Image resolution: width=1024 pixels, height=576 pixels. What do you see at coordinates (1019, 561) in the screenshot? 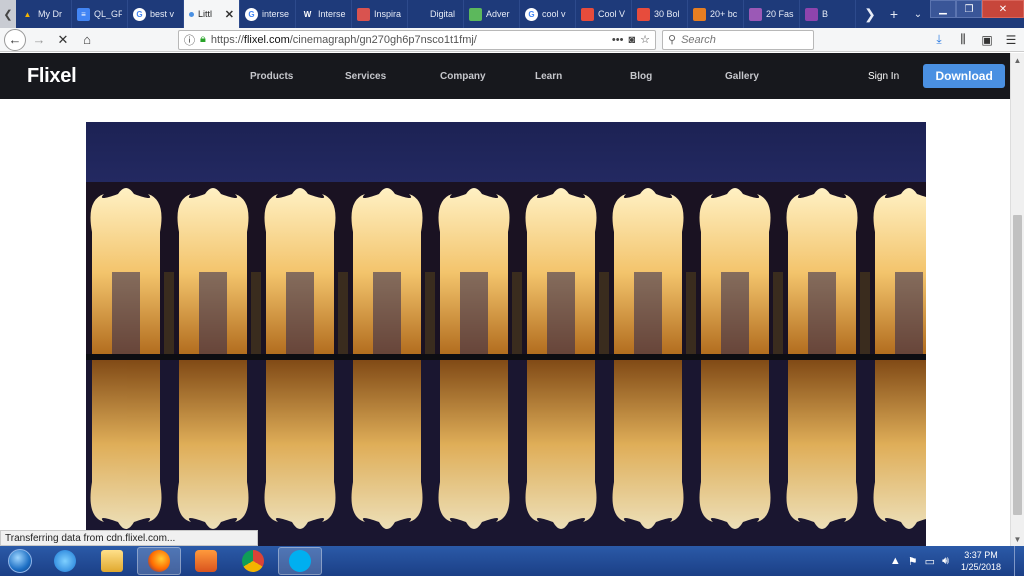
I see `show-desktop-button` at bounding box center [1019, 561].